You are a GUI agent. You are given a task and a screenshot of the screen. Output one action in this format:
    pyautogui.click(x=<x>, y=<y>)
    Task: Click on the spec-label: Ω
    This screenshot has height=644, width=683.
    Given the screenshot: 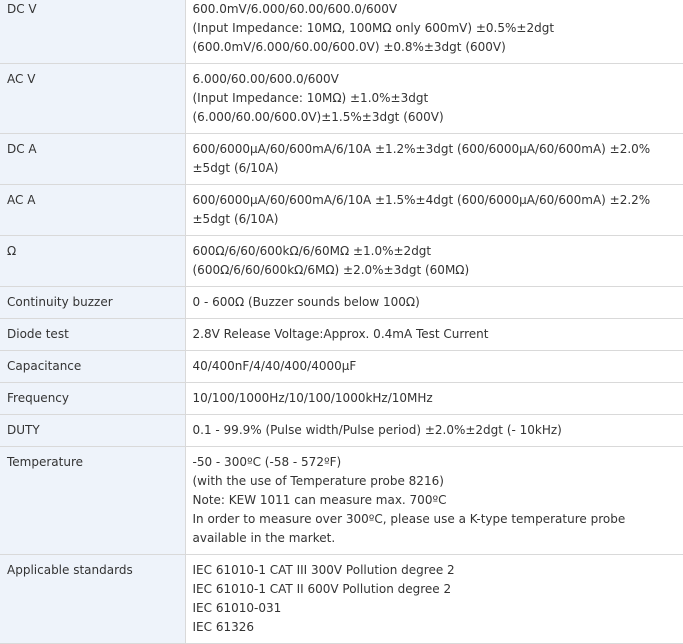 What is the action you would take?
    pyautogui.click(x=93, y=261)
    